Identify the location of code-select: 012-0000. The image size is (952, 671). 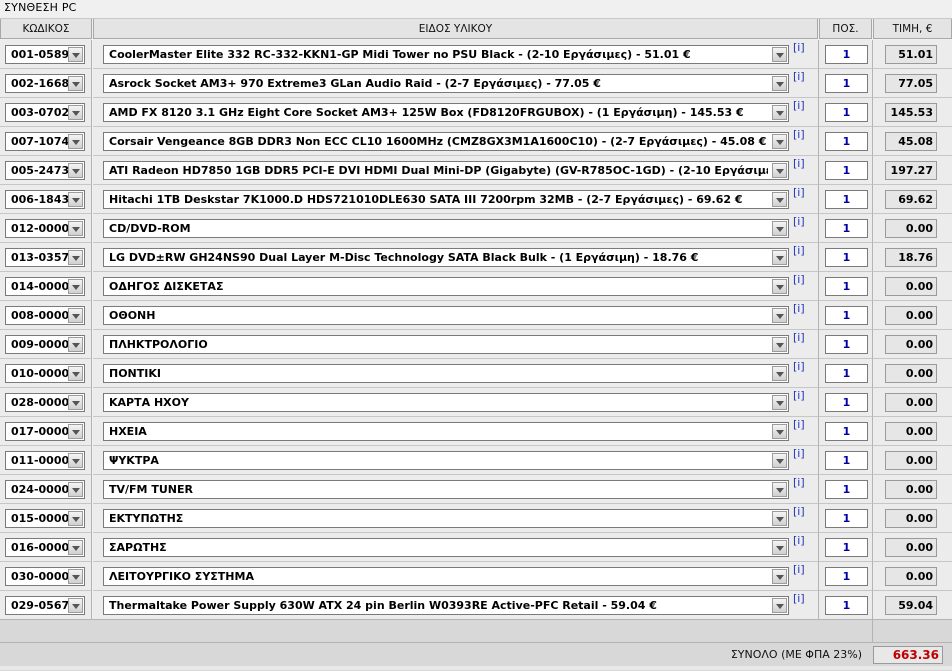
(45, 228).